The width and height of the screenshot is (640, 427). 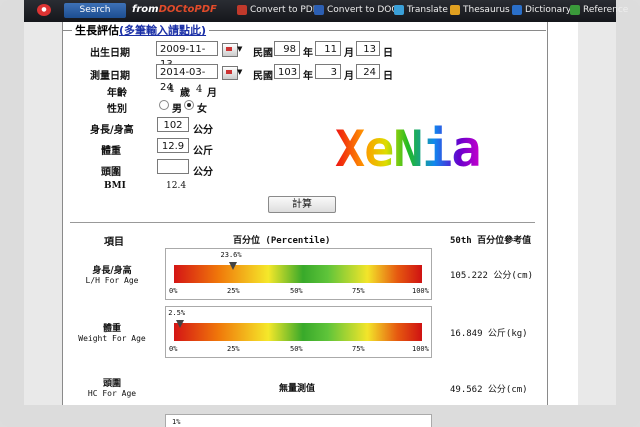 I want to click on partial-chart: 1%, so click(x=298, y=420).